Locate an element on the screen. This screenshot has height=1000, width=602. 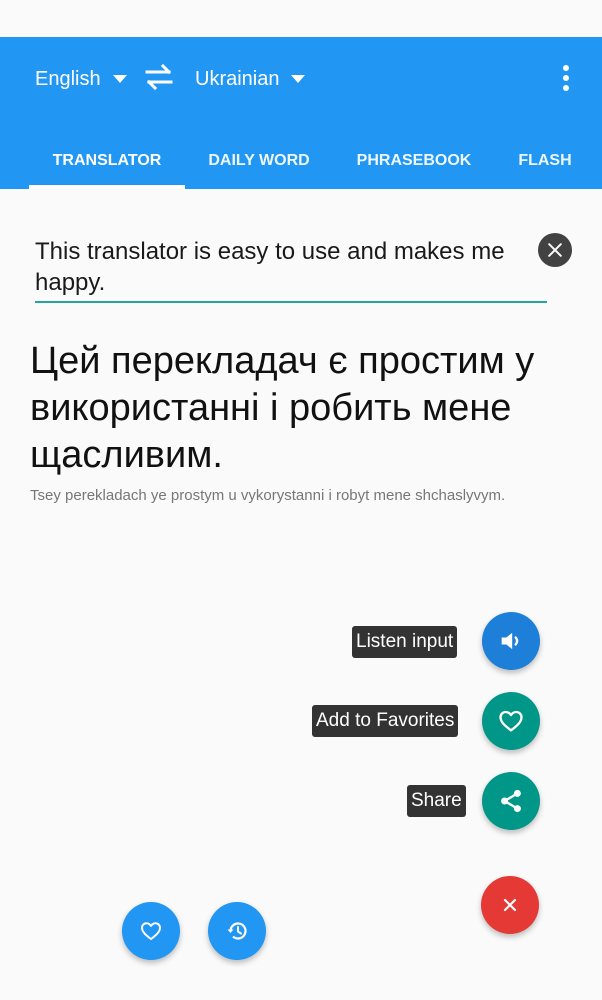
source-language-selector: English is located at coordinates (81, 79).